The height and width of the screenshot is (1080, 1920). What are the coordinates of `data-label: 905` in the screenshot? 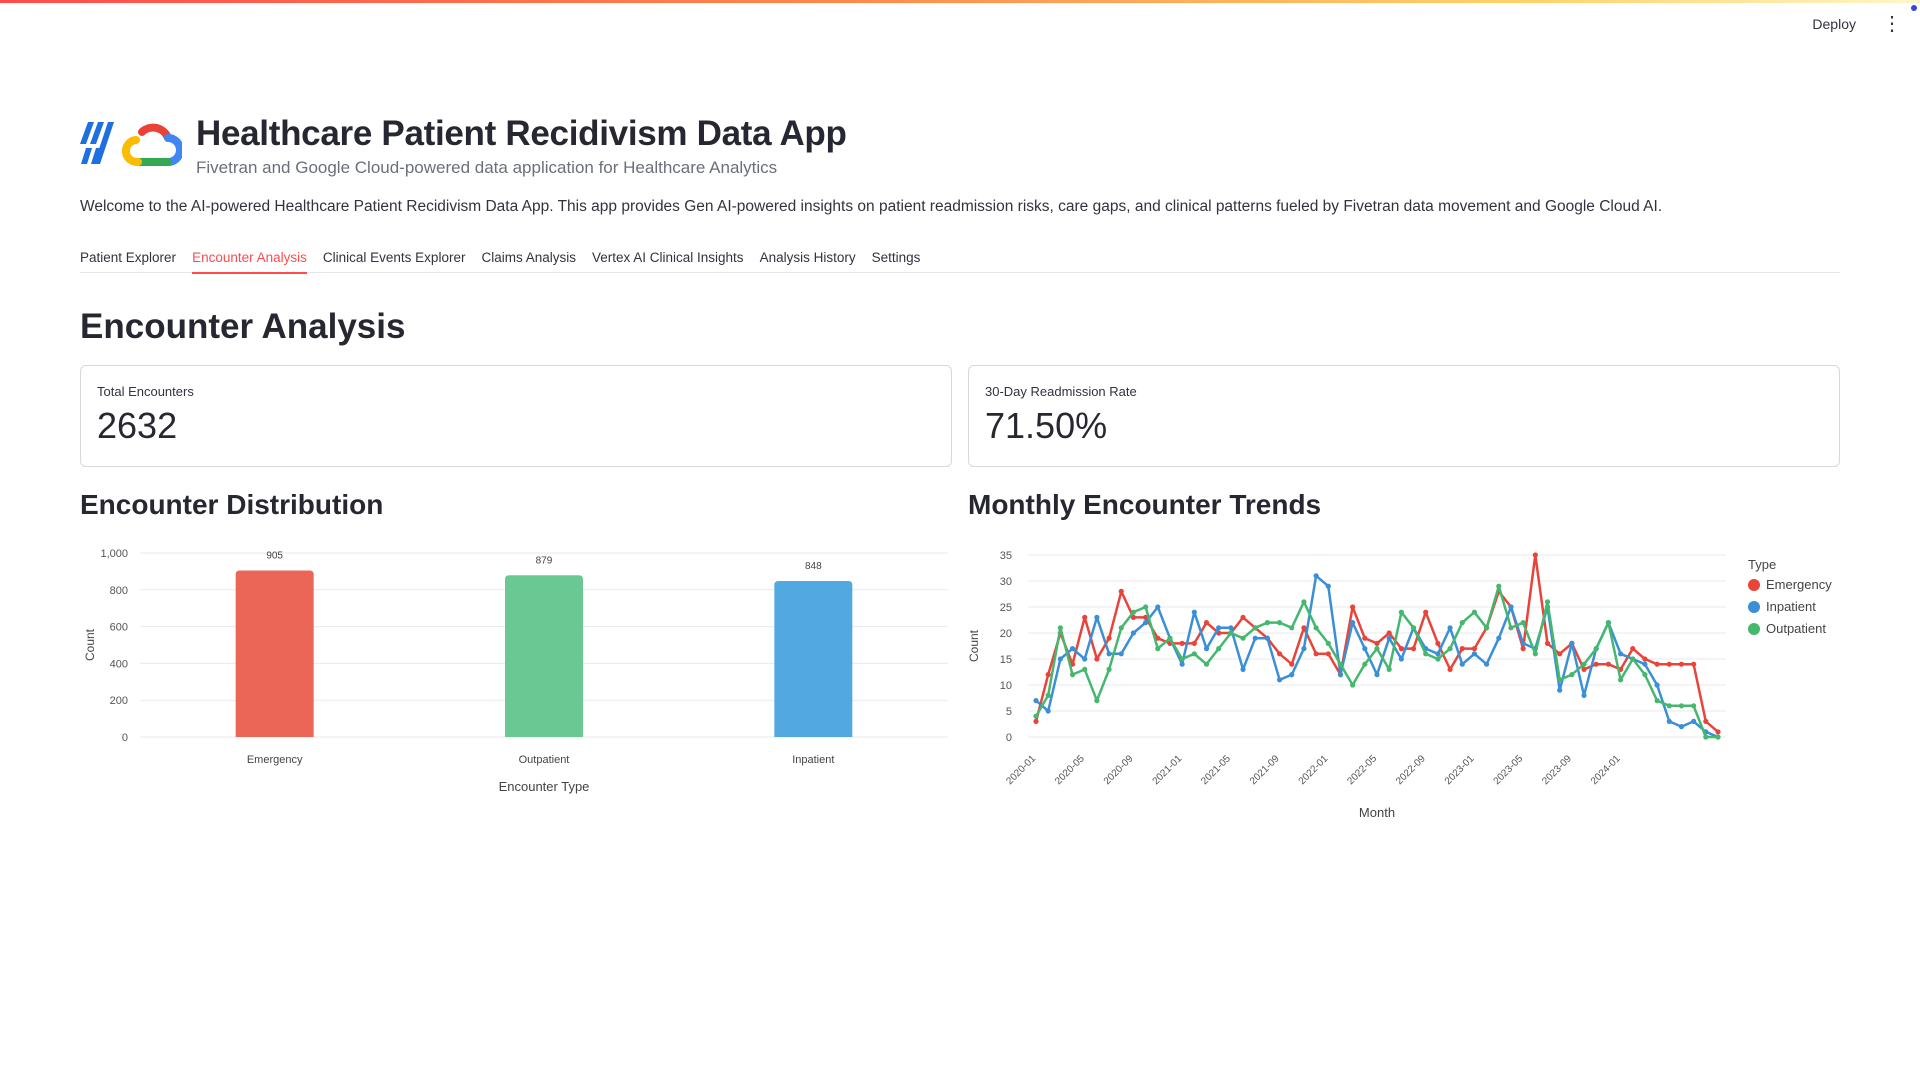 It's located at (274, 555).